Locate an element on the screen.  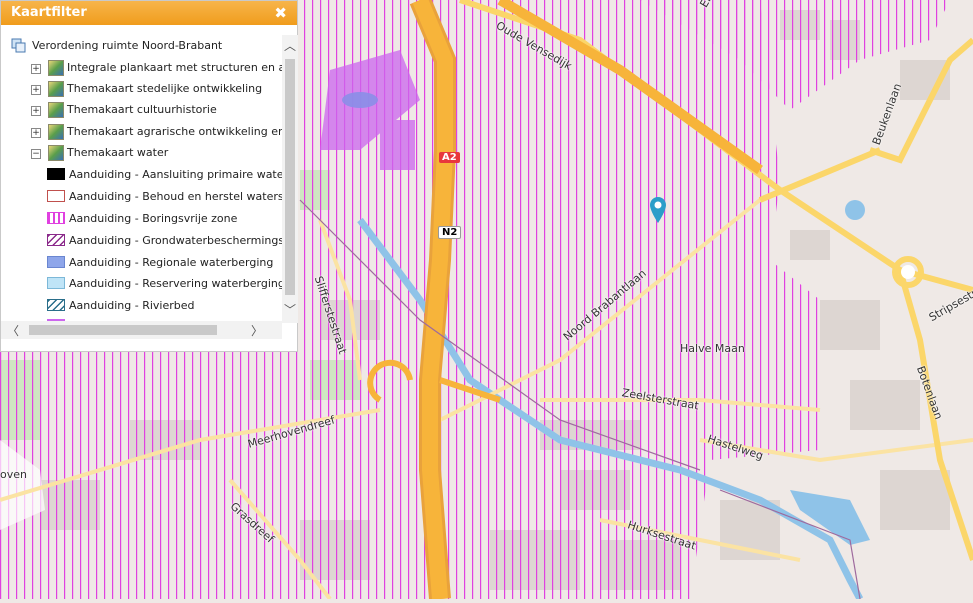
map-pin-icon is located at coordinates (658, 210).